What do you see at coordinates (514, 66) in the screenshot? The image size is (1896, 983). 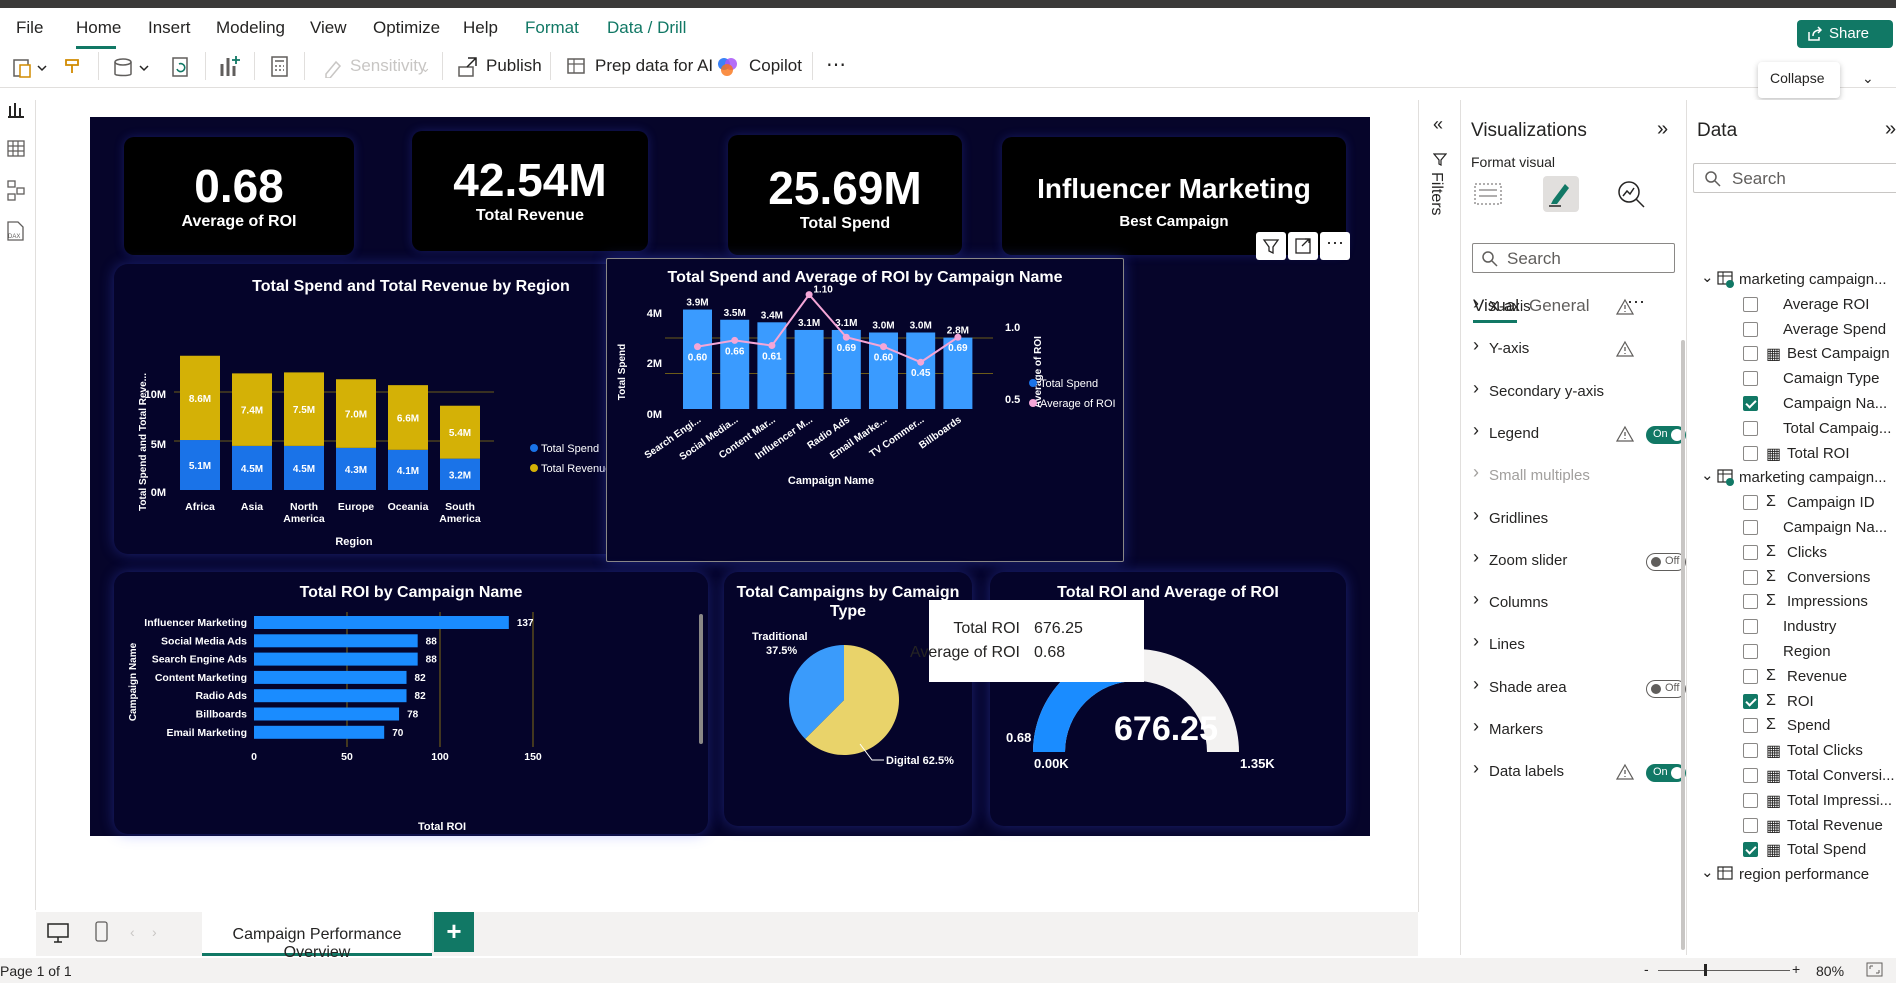 I see `publish-button: Publish` at bounding box center [514, 66].